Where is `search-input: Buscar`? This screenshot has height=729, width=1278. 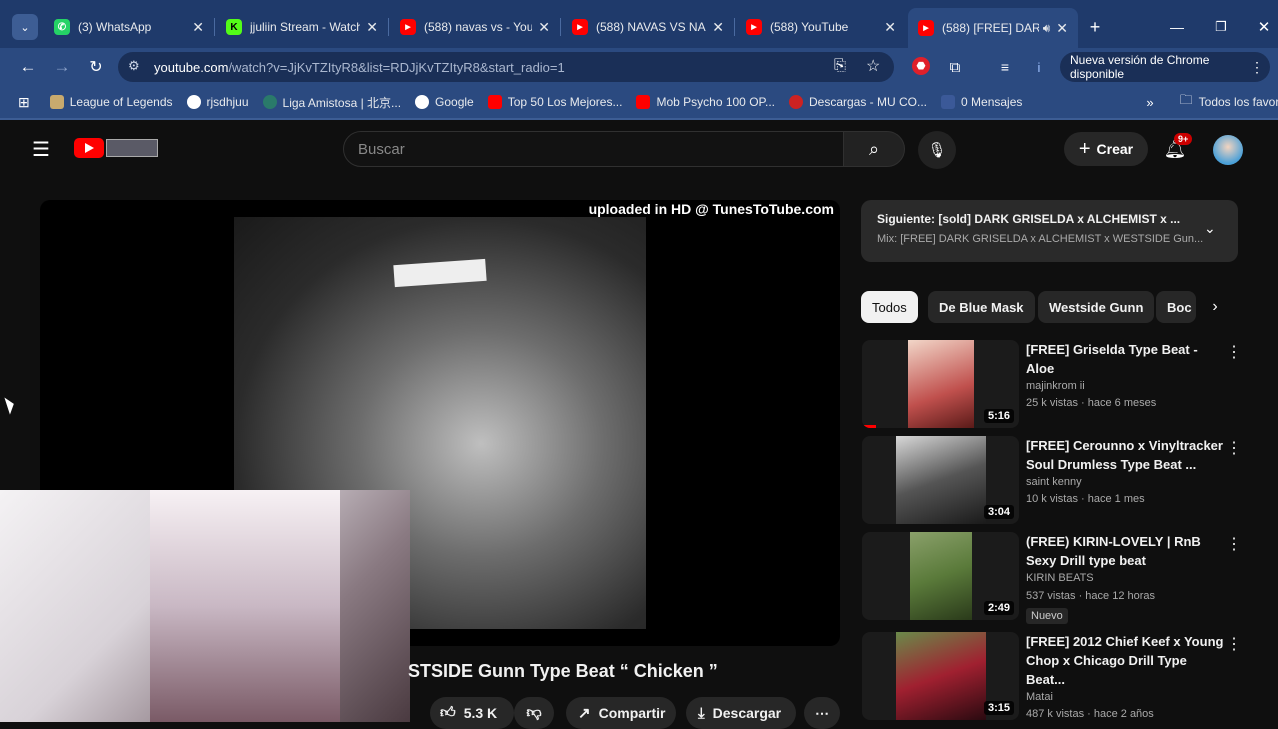
search-input: Buscar is located at coordinates (593, 149).